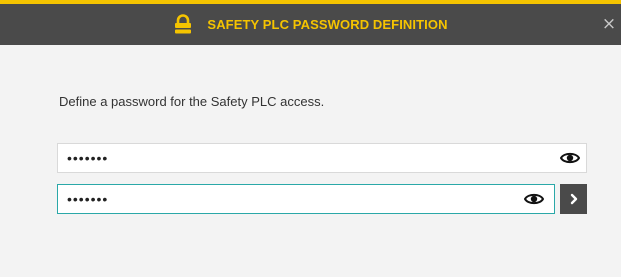 This screenshot has height=277, width=621. I want to click on close-button: ×, so click(609, 24).